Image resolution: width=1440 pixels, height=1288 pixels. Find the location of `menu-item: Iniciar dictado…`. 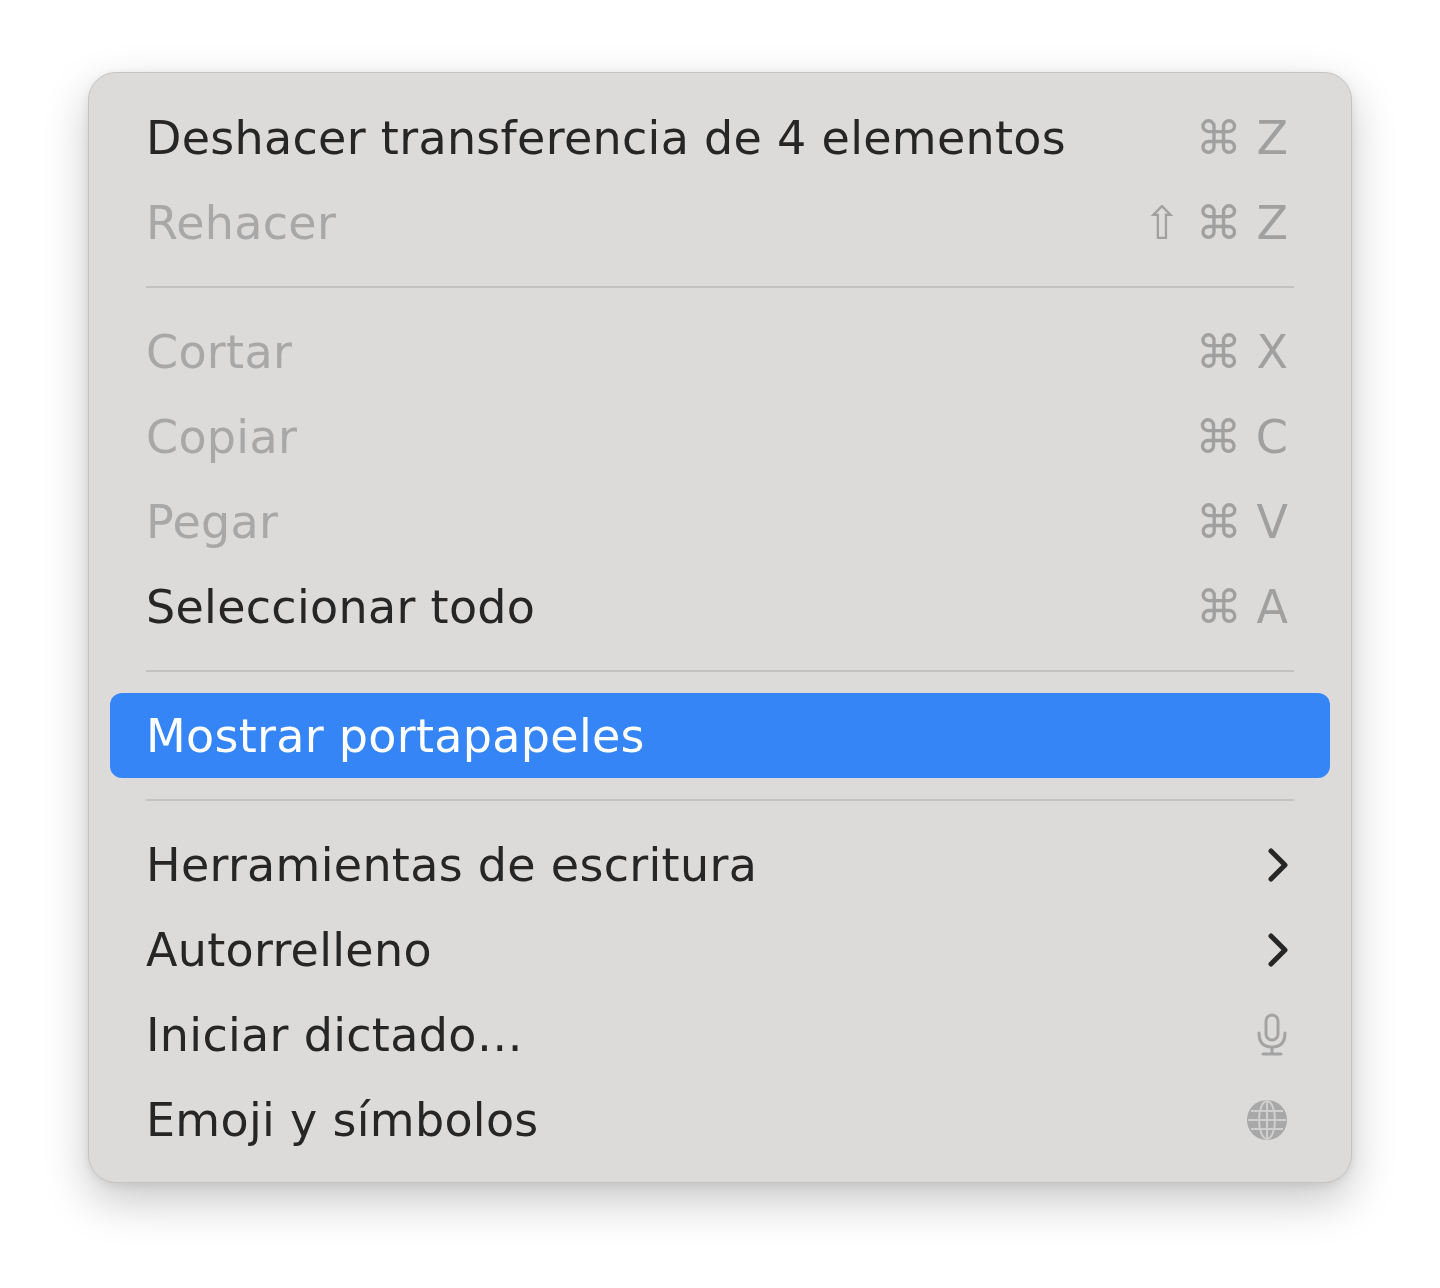

menu-item: Iniciar dictado… is located at coordinates (720, 1034).